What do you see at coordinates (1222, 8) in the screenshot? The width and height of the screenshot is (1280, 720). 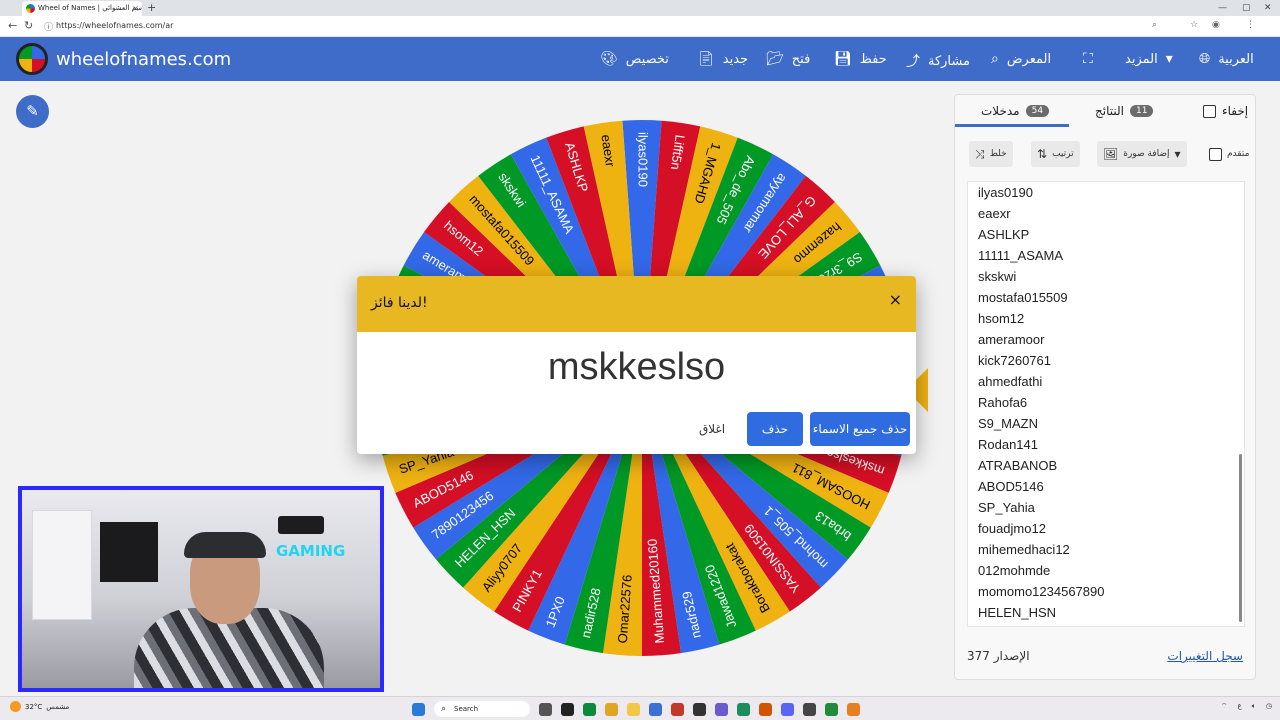 I see `minimize-button: —` at bounding box center [1222, 8].